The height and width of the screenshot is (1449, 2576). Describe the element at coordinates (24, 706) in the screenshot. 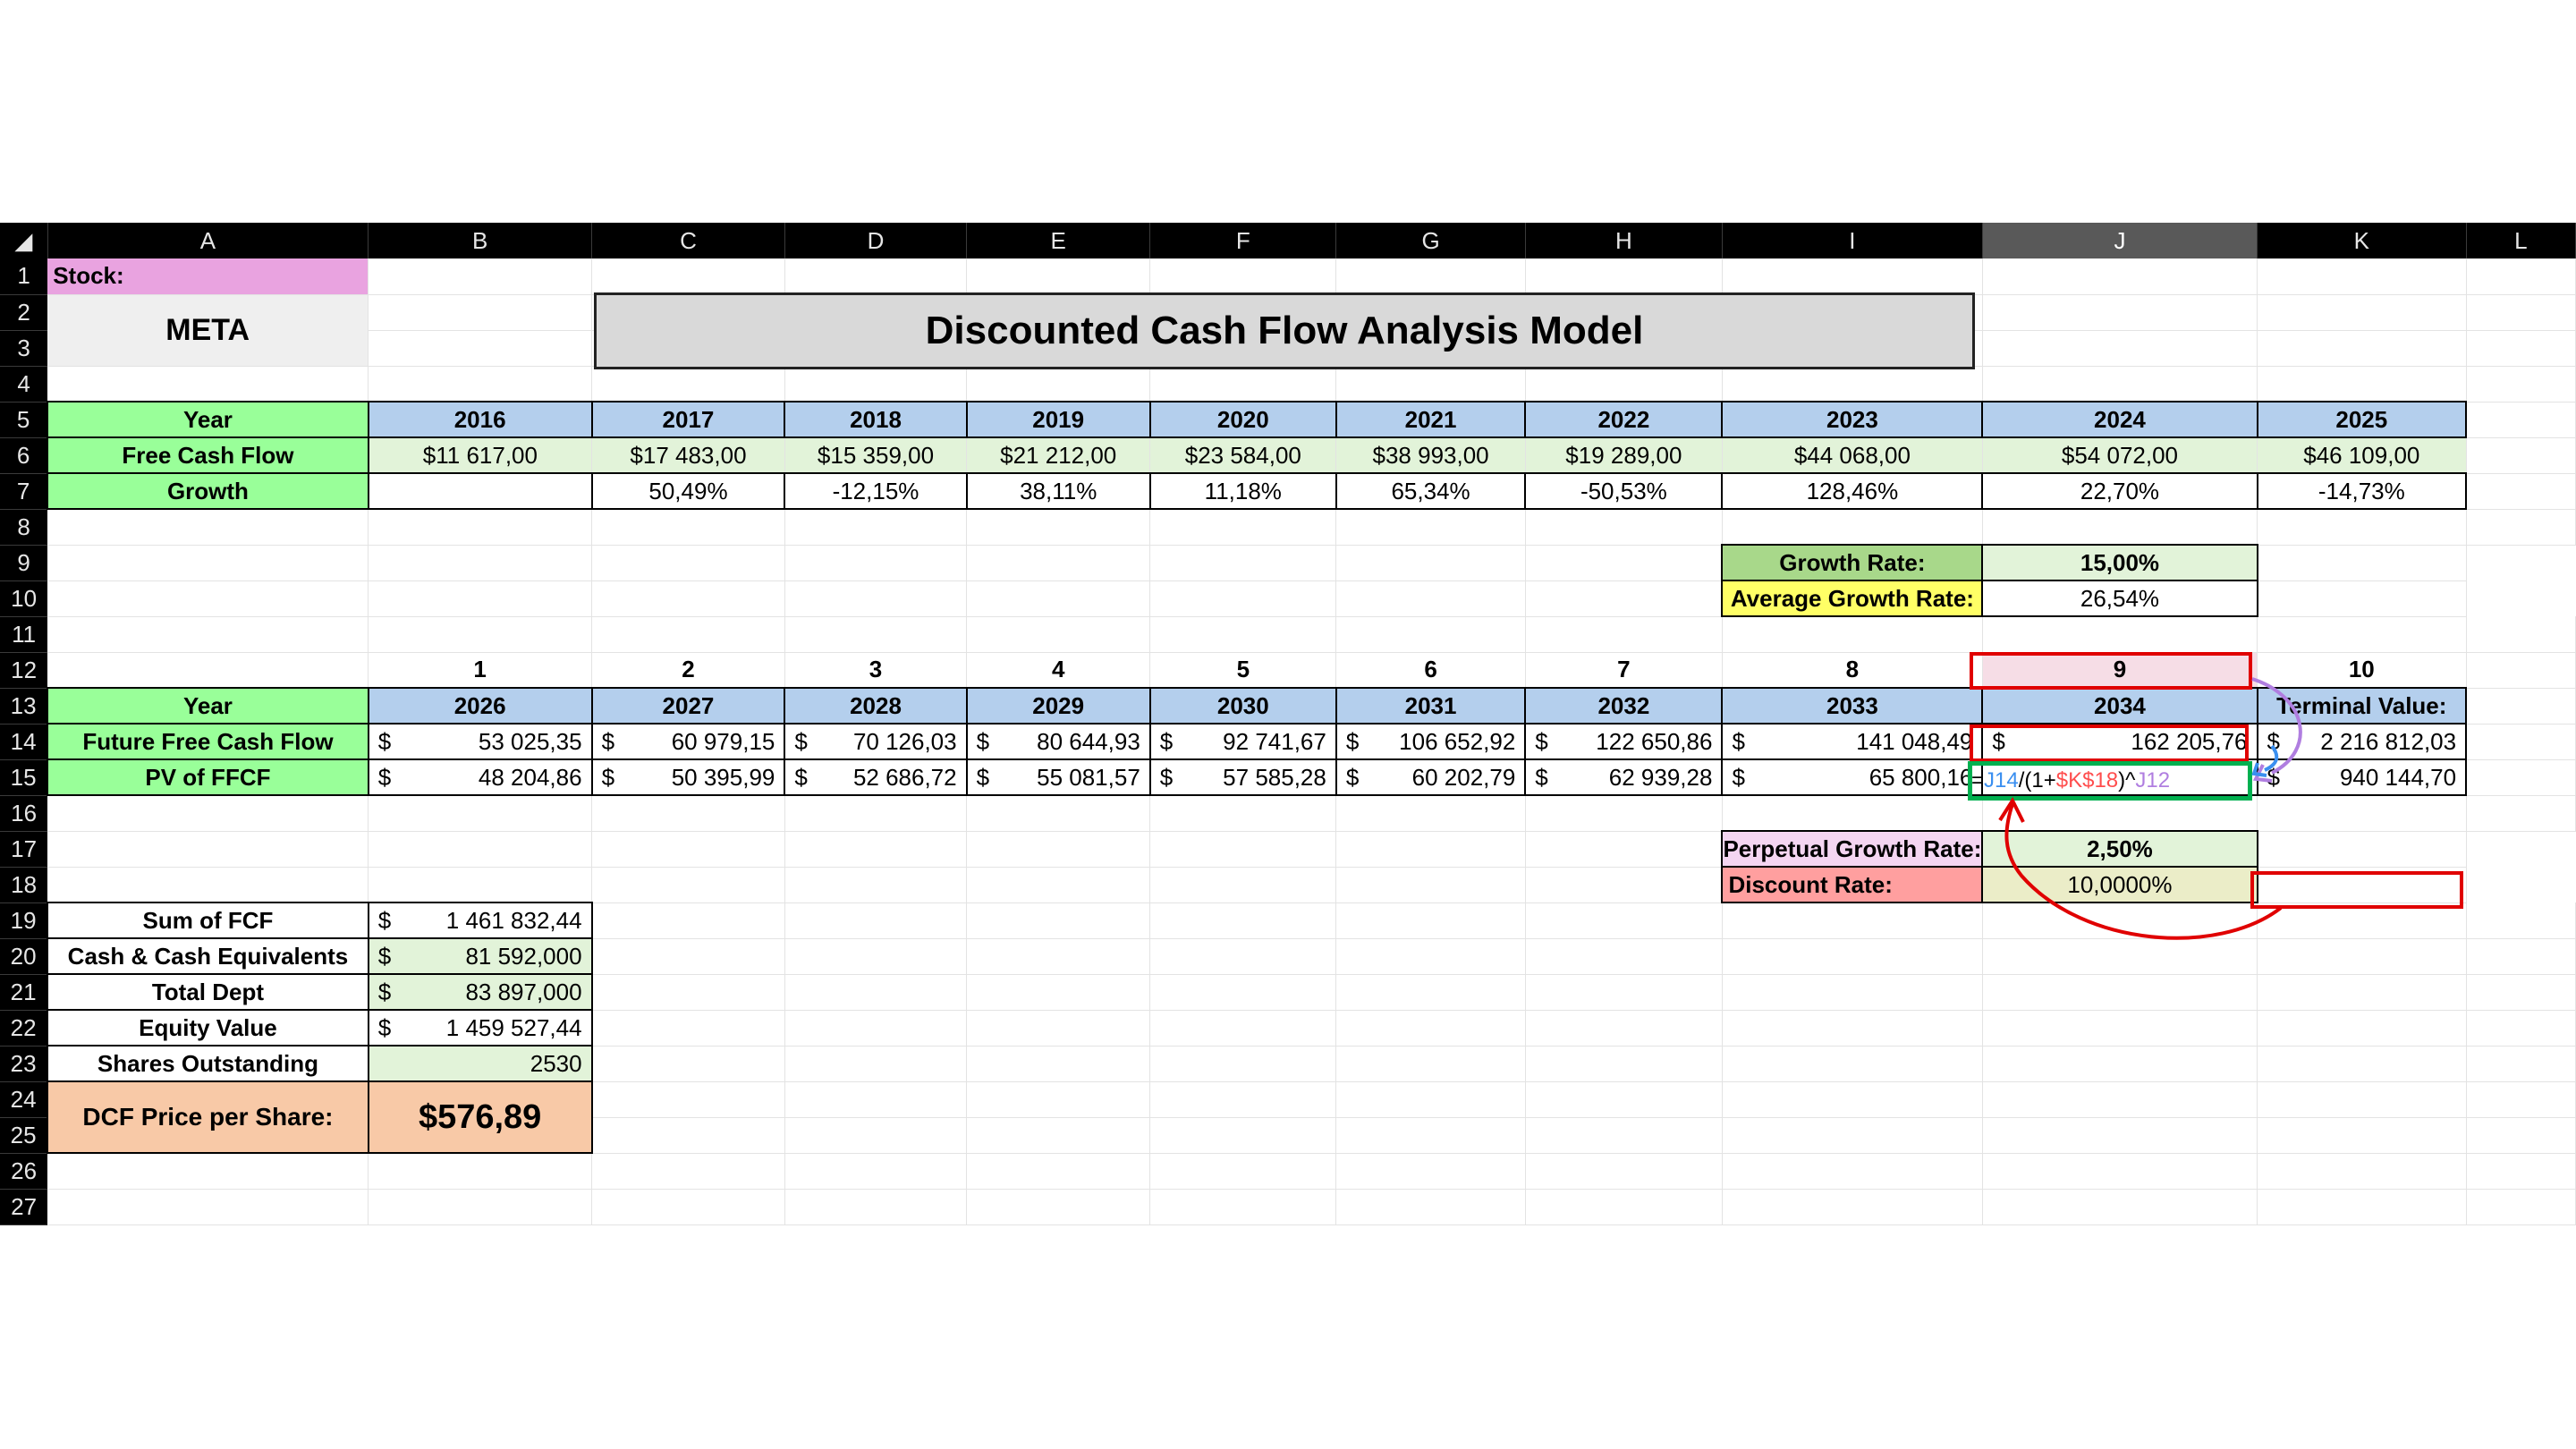

I see `row-header: 13` at that location.